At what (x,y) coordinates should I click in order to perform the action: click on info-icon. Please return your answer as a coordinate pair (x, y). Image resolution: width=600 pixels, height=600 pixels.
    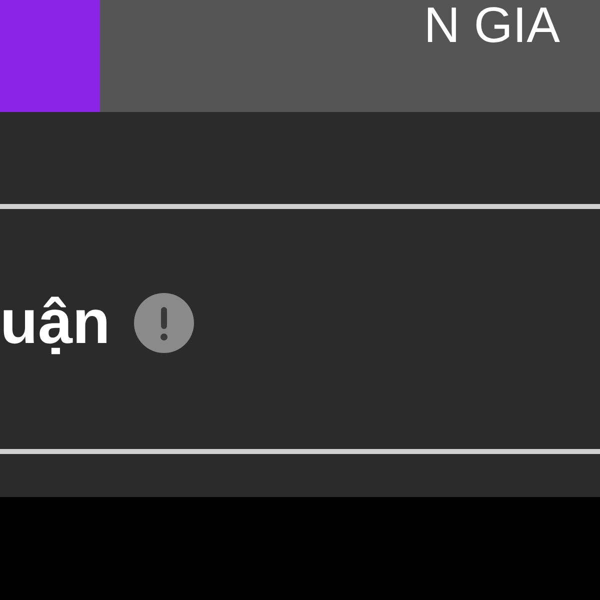
    Looking at the image, I should click on (164, 323).